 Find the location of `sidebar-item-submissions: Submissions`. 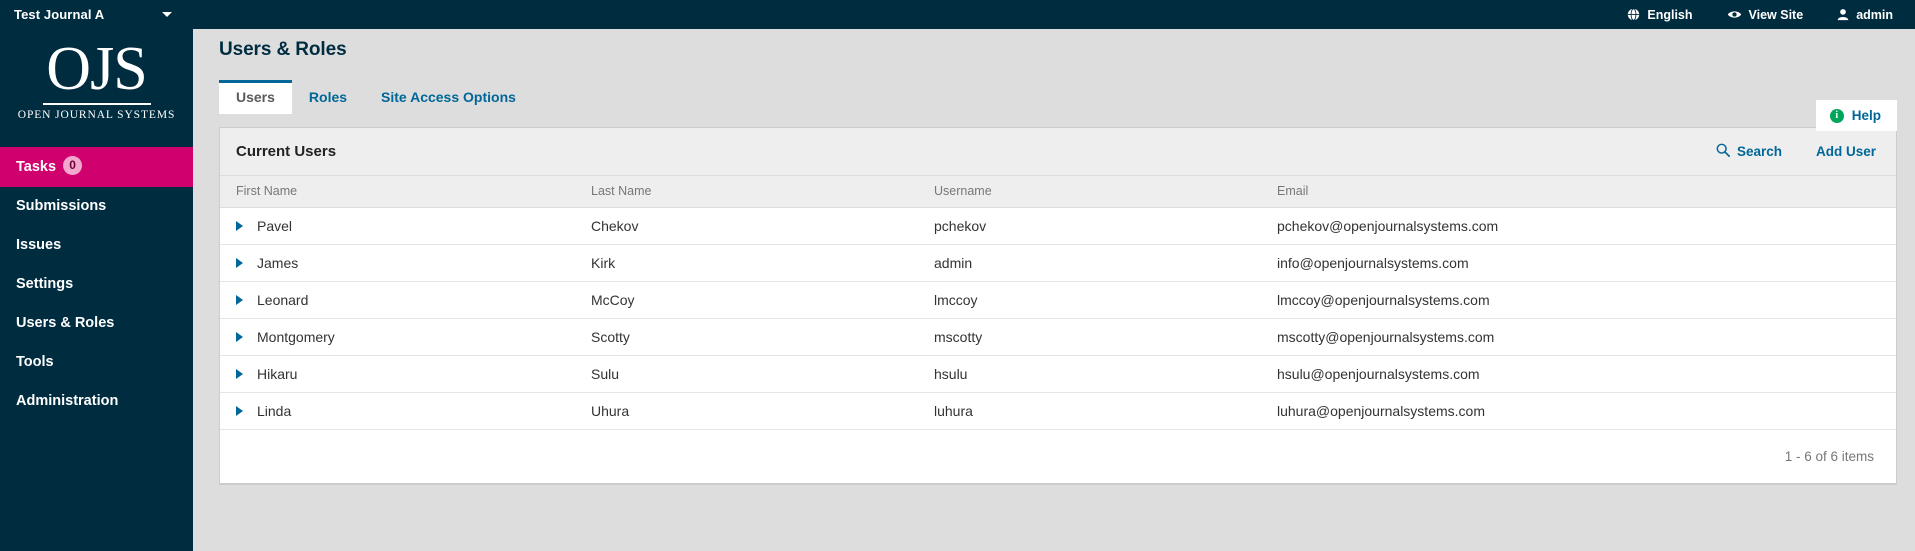

sidebar-item-submissions: Submissions is located at coordinates (96, 206).